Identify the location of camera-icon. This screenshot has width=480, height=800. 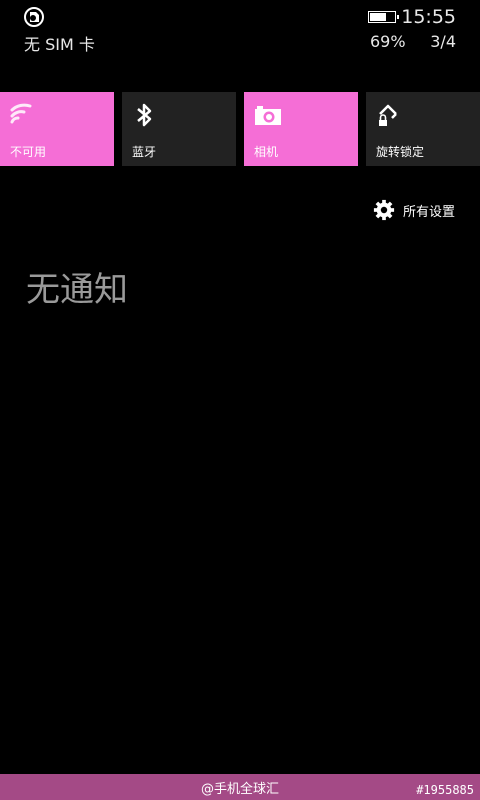
(268, 115).